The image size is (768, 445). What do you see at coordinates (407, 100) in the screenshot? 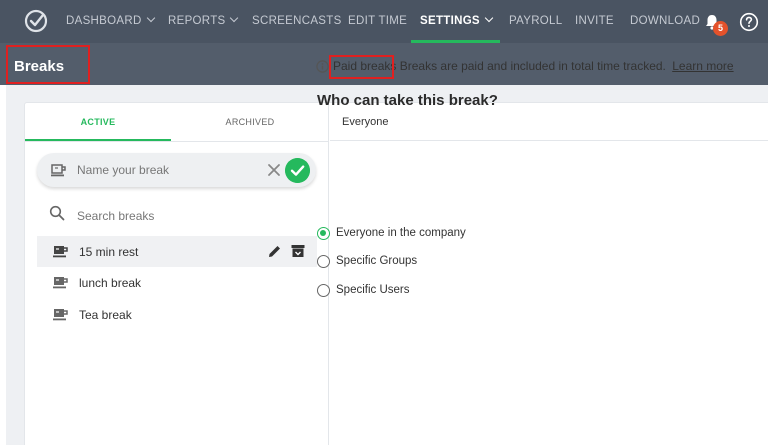
I see `section-heading: Who can take this break?` at bounding box center [407, 100].